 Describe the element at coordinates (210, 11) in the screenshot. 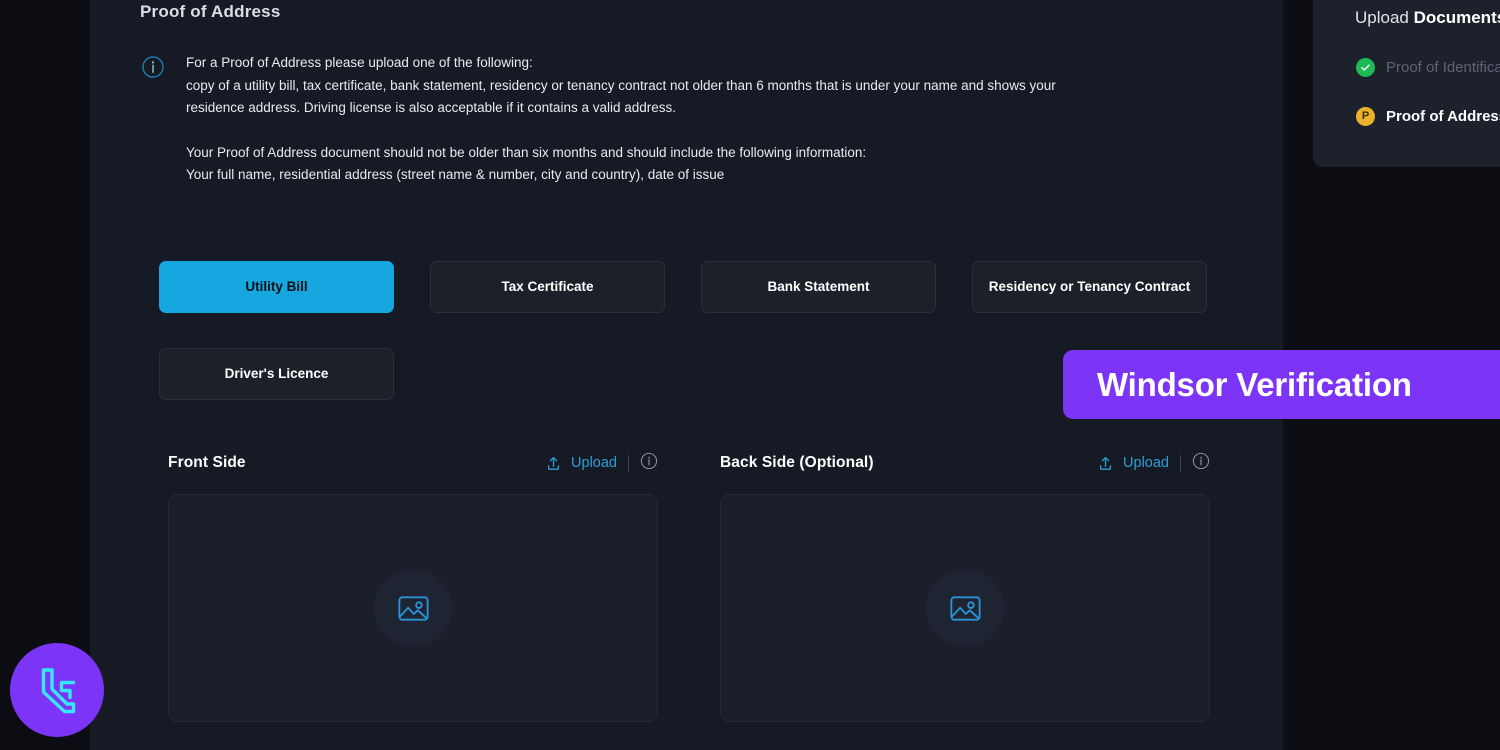

I see `page-title: Proof of Address` at that location.